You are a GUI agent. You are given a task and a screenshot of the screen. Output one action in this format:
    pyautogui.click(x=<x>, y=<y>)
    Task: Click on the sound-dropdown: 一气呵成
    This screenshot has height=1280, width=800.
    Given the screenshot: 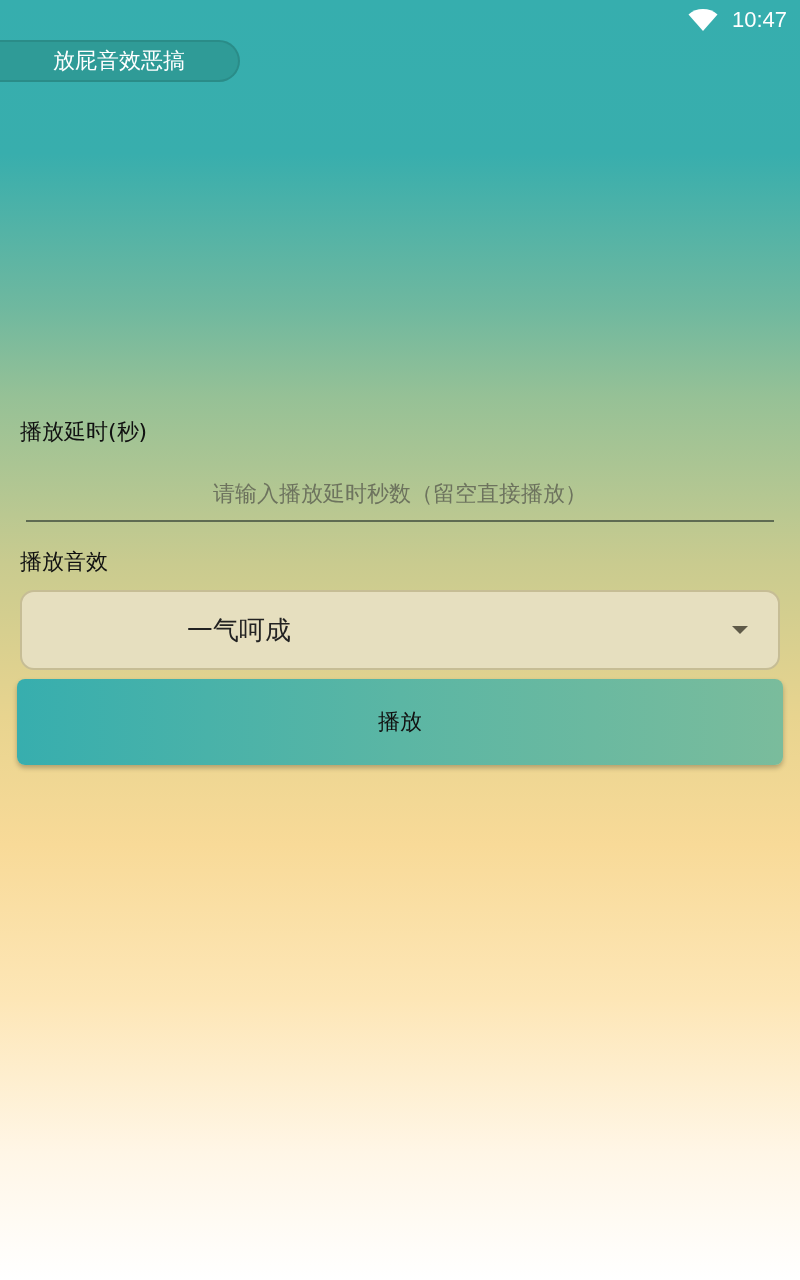 What is the action you would take?
    pyautogui.click(x=400, y=630)
    